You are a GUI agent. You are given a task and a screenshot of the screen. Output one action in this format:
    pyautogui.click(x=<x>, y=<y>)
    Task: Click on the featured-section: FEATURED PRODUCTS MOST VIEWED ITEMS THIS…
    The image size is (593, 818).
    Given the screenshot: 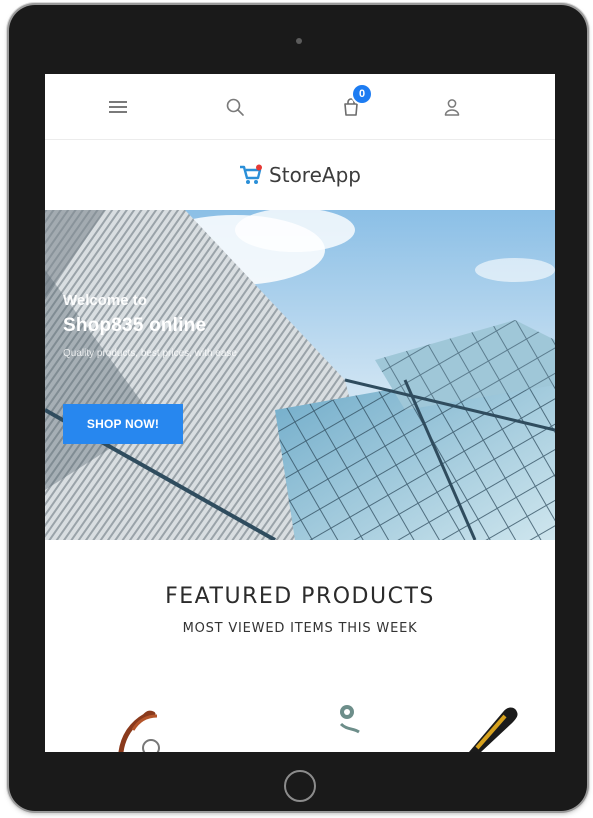 What is the action you would take?
    pyautogui.click(x=300, y=610)
    